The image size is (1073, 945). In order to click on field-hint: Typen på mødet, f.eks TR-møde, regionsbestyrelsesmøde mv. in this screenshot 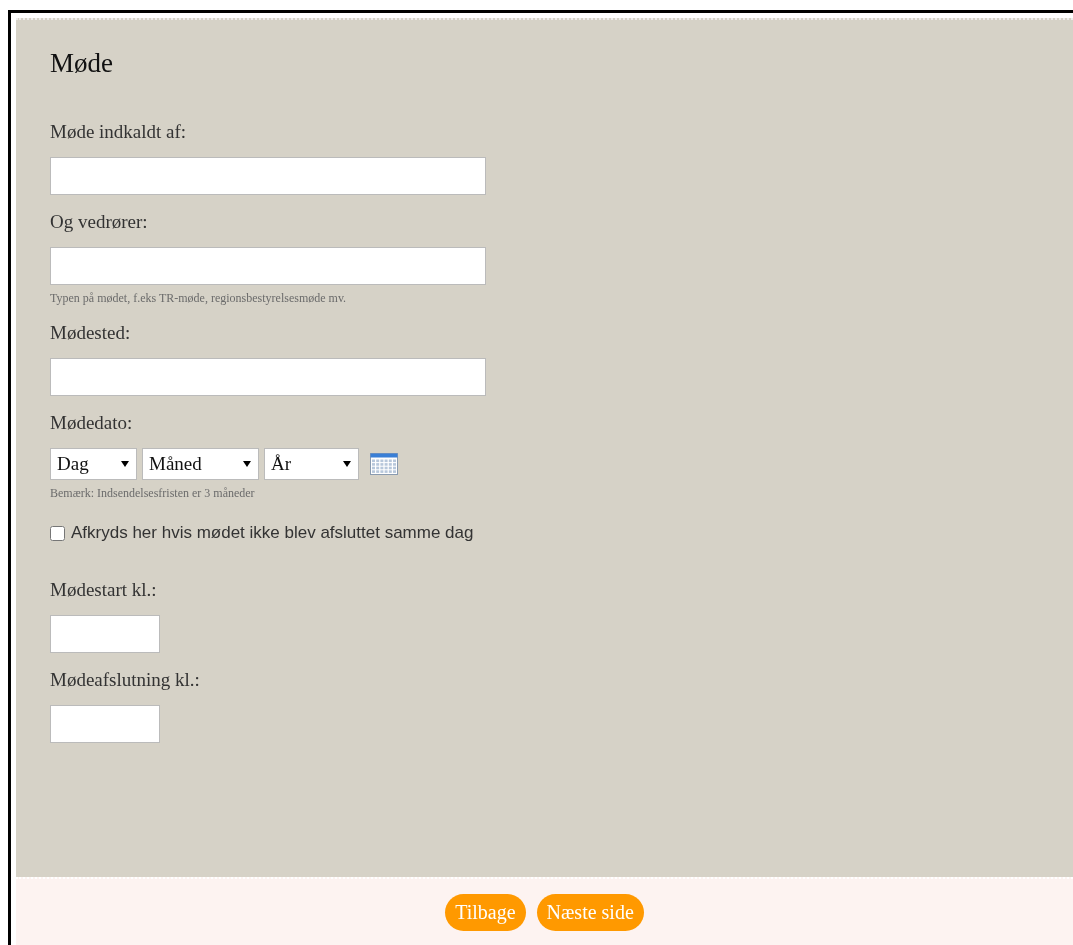, I will do `click(198, 298)`.